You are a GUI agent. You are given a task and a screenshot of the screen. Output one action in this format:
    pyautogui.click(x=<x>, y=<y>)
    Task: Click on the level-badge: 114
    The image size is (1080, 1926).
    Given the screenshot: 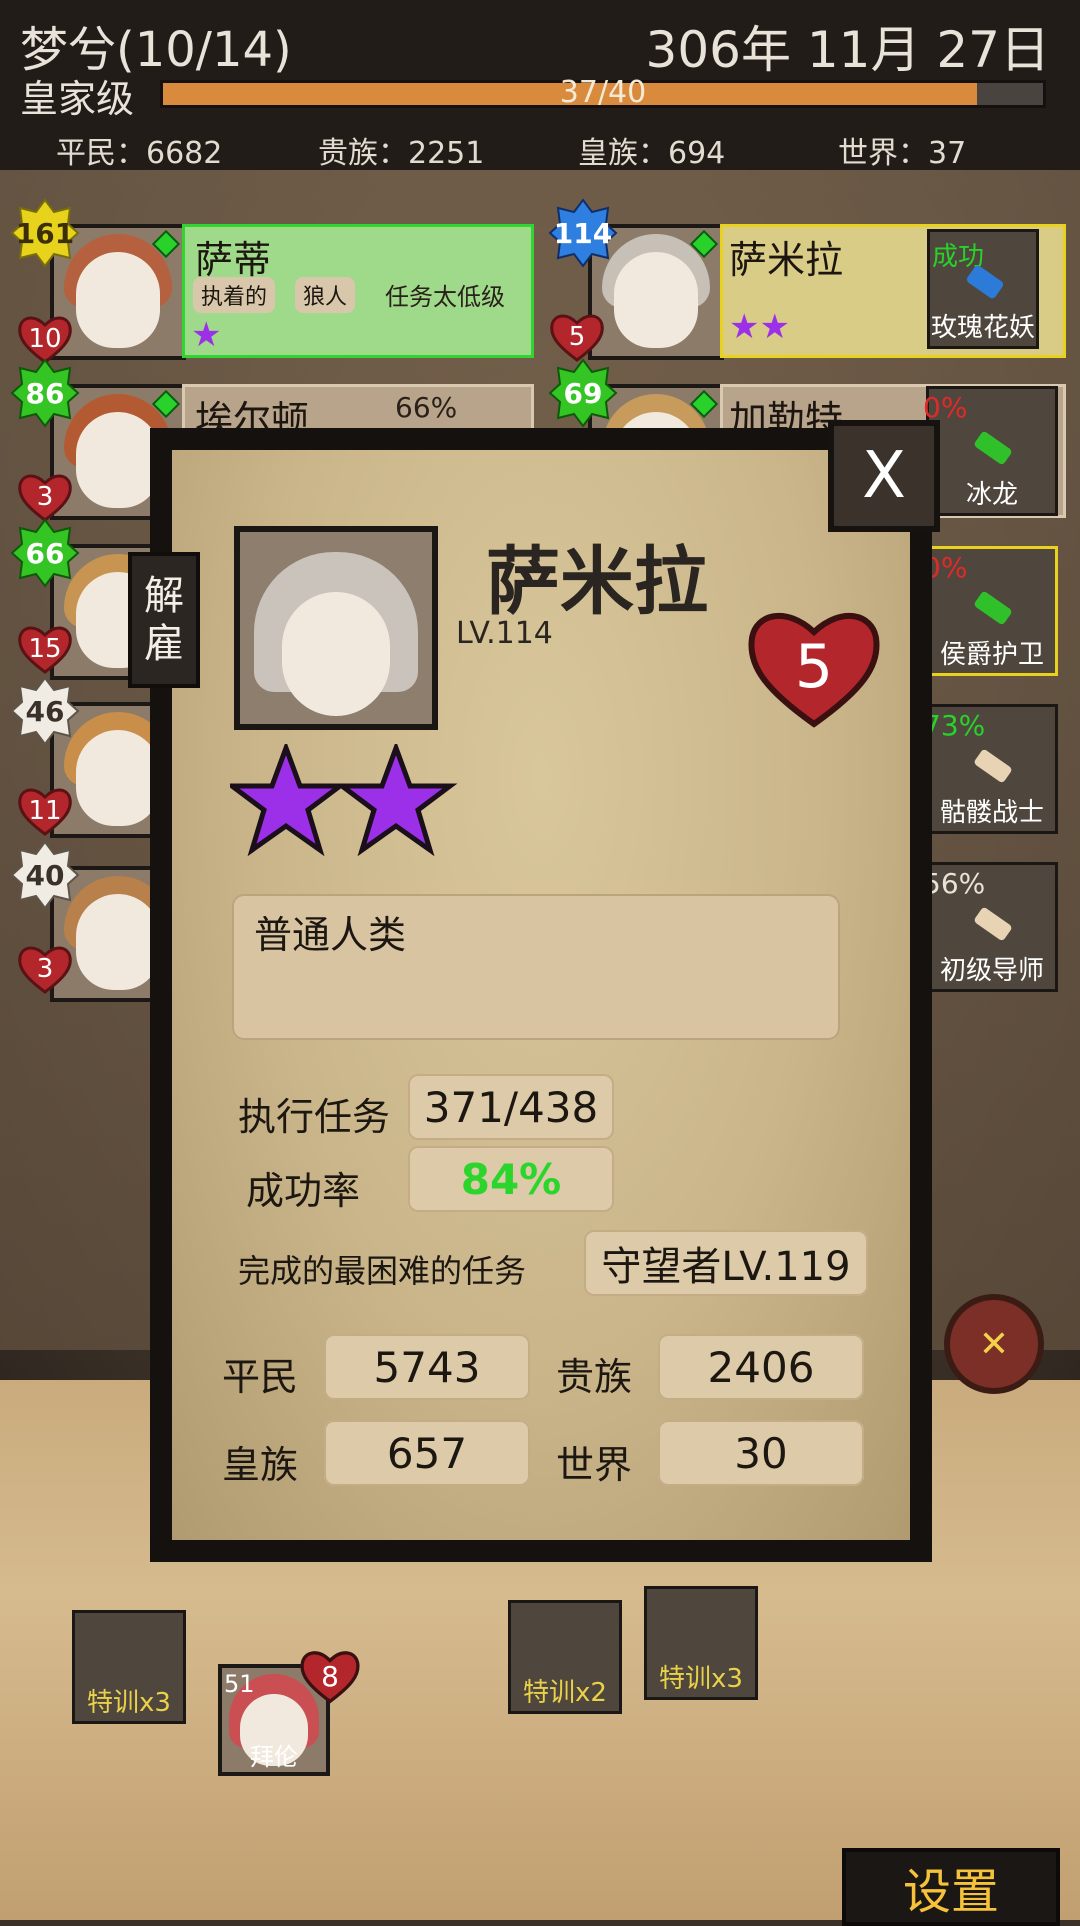 What is the action you would take?
    pyautogui.click(x=583, y=233)
    